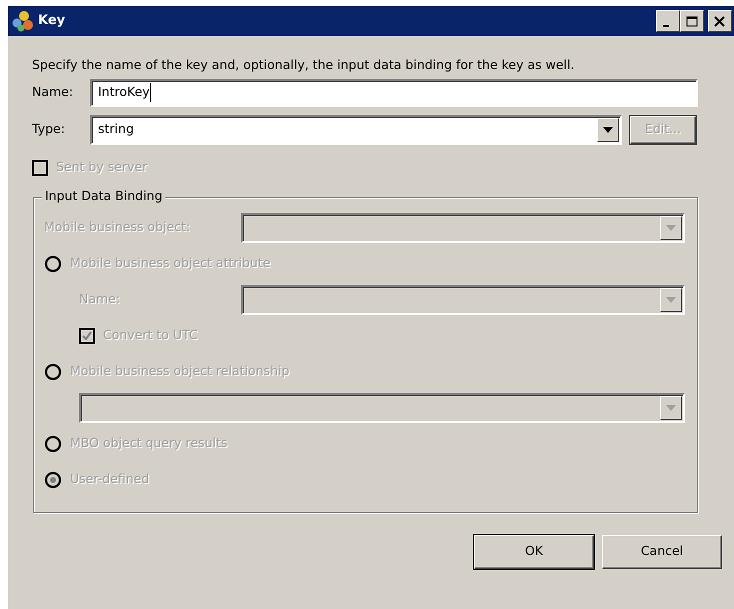 The height and width of the screenshot is (609, 734). I want to click on close-icon, so click(720, 21).